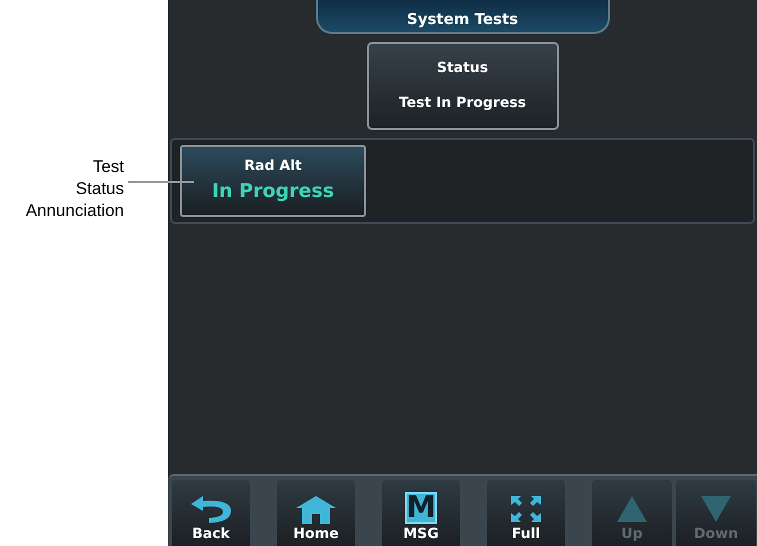 Image resolution: width=757 pixels, height=546 pixels. I want to click on home-button: Home, so click(316, 513).